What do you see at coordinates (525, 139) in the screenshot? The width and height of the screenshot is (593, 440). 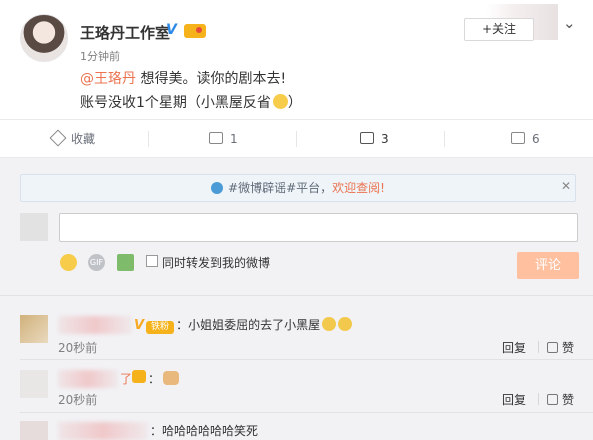 I see `like-button: 6` at bounding box center [525, 139].